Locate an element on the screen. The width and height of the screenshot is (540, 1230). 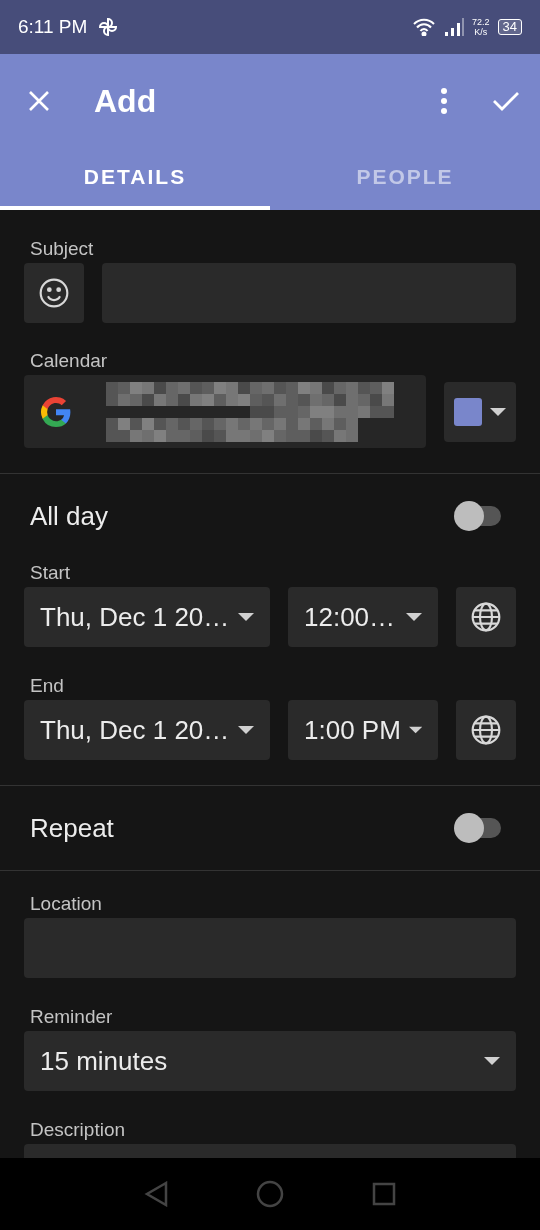
field-label: Location is located at coordinates (66, 904).